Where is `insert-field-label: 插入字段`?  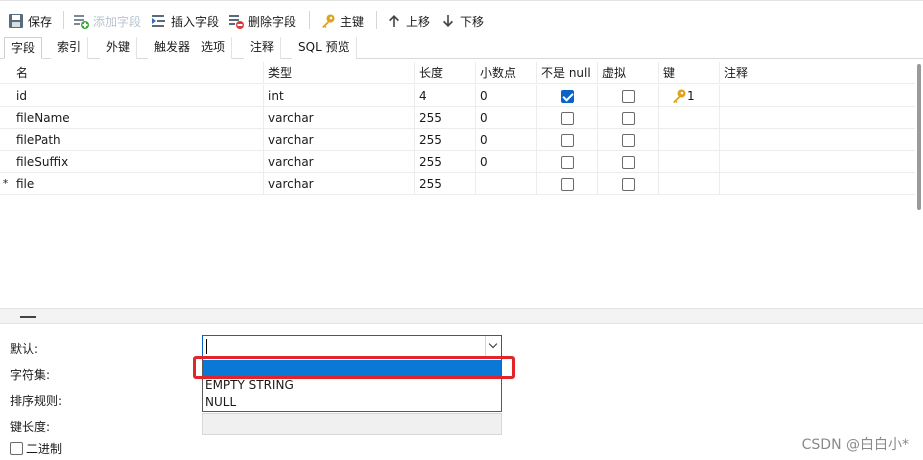 insert-field-label: 插入字段 is located at coordinates (195, 21).